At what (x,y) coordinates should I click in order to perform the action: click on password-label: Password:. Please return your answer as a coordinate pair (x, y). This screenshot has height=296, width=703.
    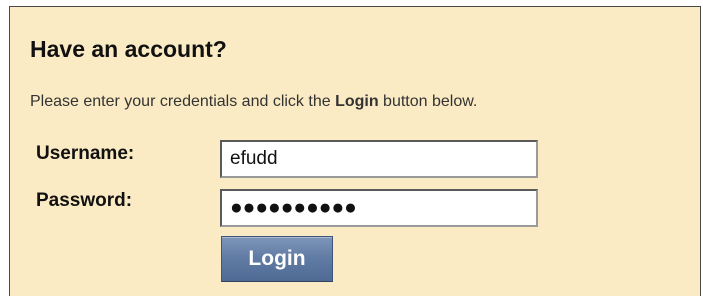
    Looking at the image, I should click on (84, 200).